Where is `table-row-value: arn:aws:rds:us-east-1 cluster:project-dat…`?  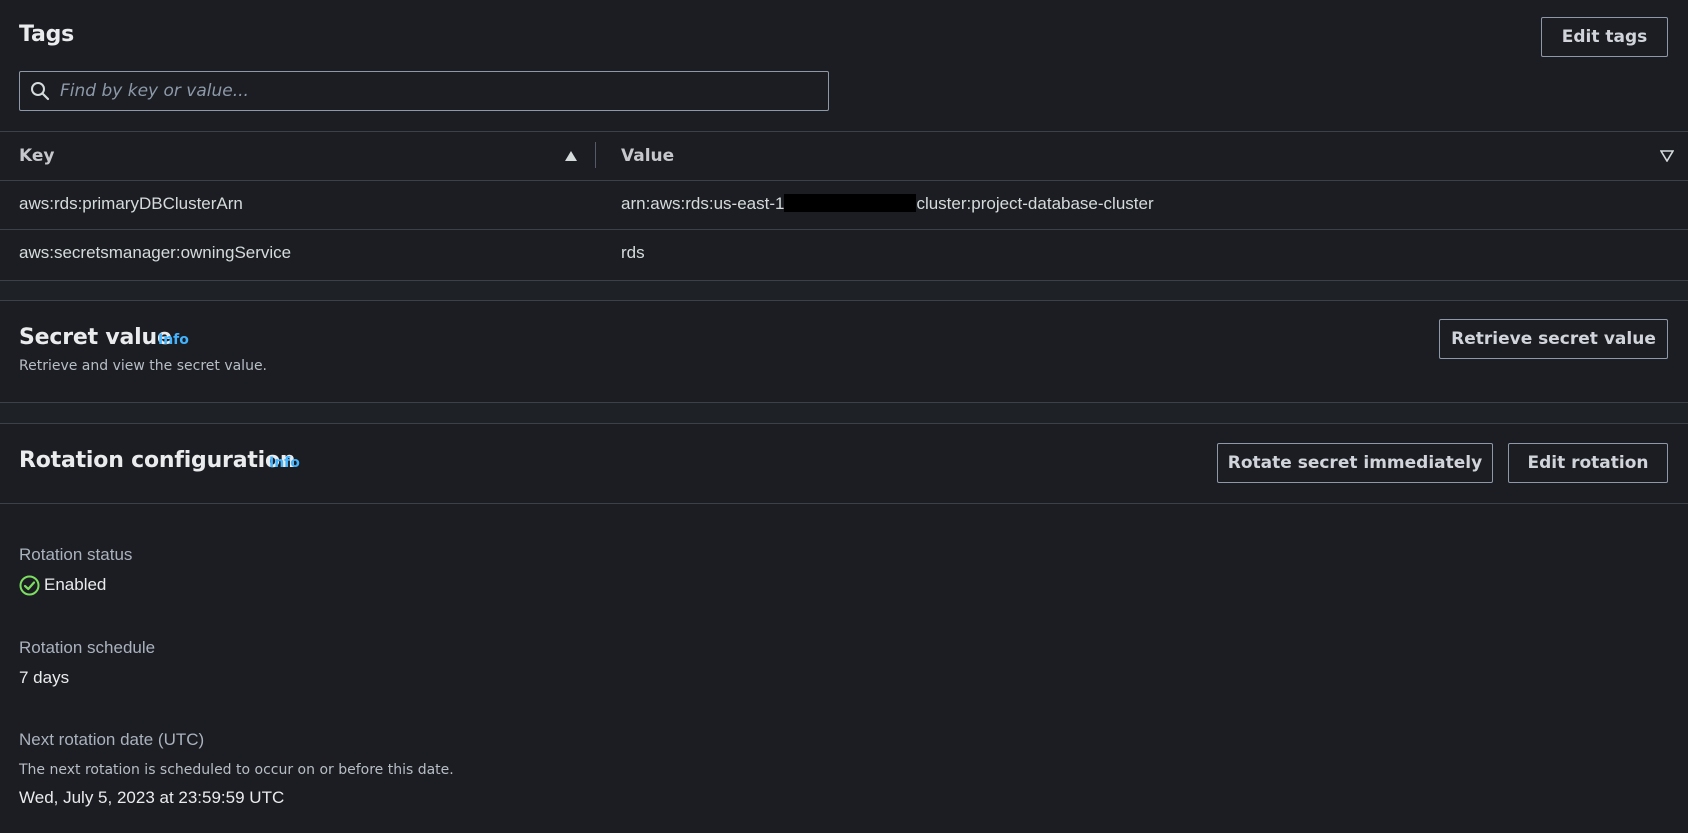 table-row-value: arn:aws:rds:us-east-1 cluster:project-dat… is located at coordinates (887, 204).